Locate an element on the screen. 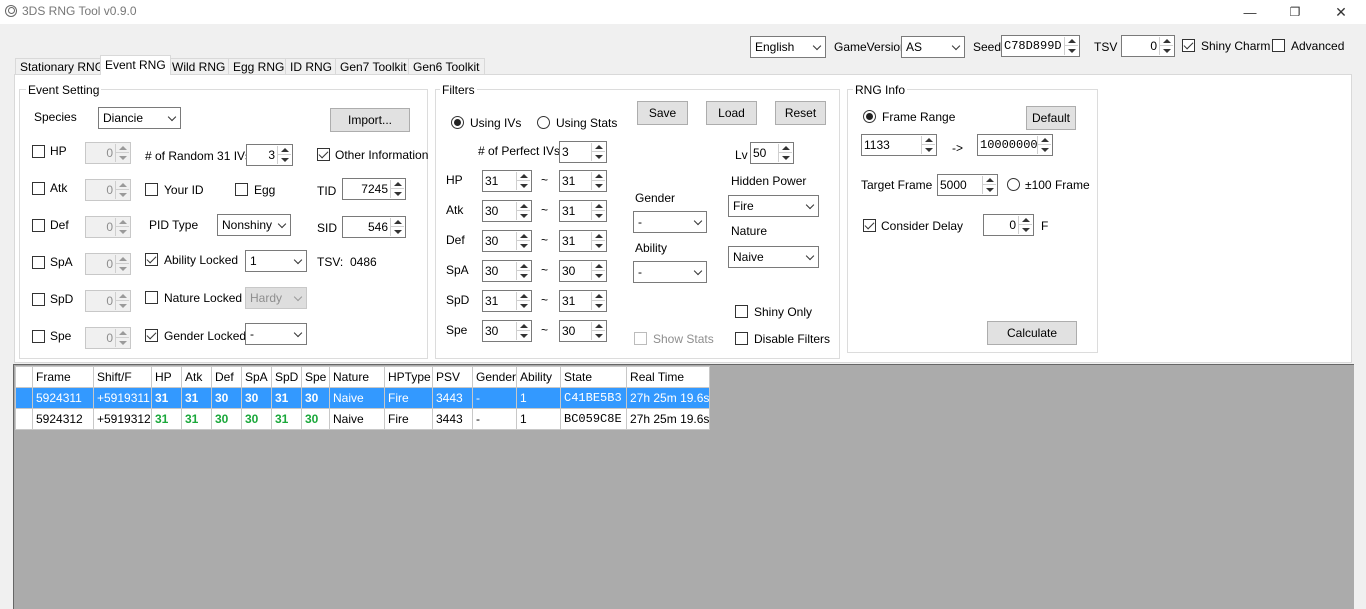  default-button: Default is located at coordinates (1051, 118).